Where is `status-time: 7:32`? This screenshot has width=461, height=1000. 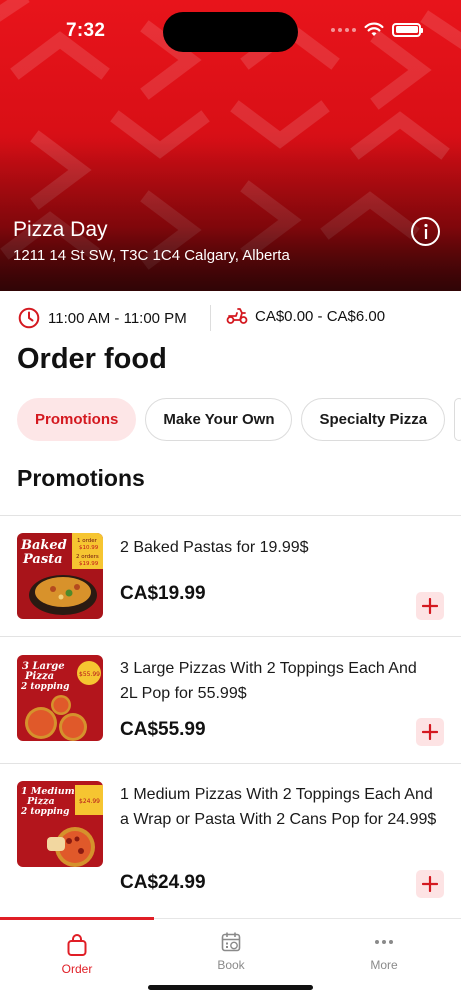 status-time: 7:32 is located at coordinates (86, 30).